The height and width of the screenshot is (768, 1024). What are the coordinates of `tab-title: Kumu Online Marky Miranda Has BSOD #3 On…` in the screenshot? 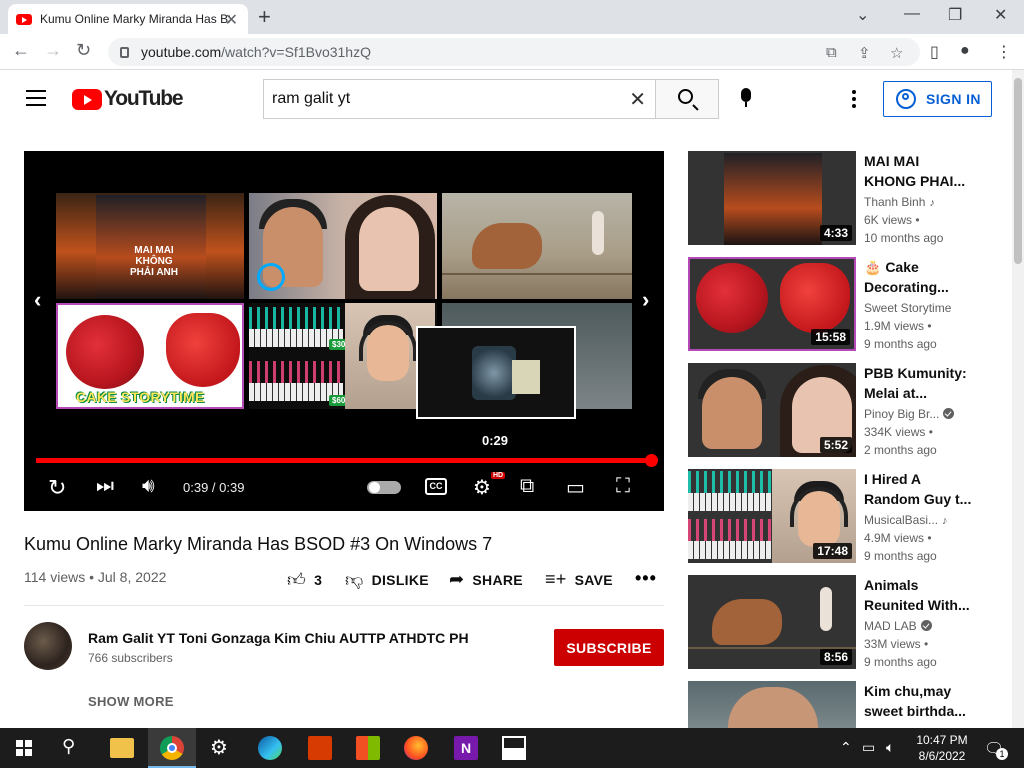 It's located at (135, 19).